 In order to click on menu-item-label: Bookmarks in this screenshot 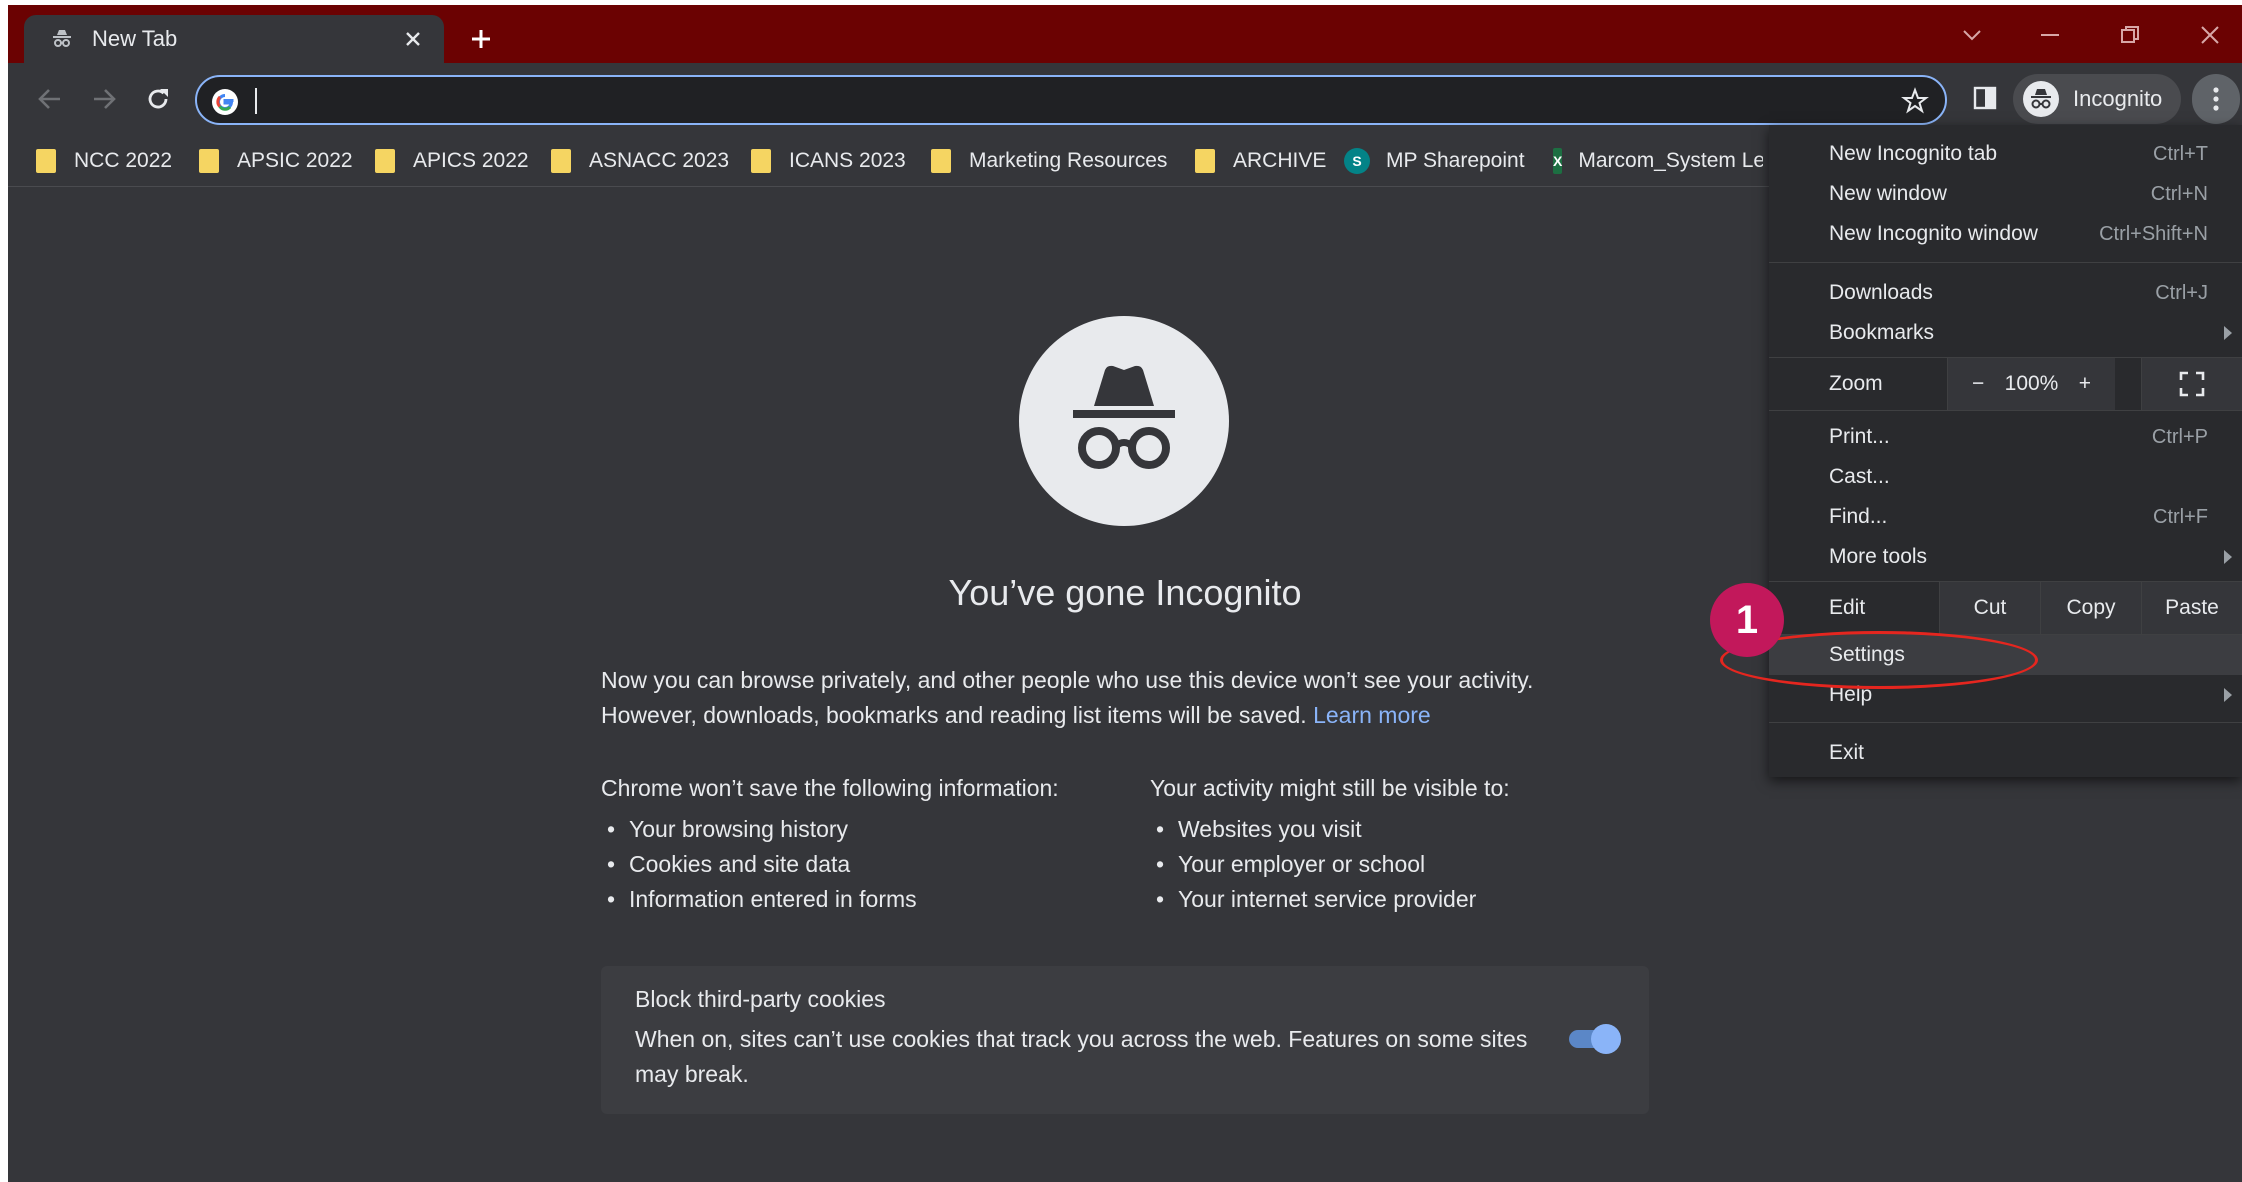, I will do `click(1882, 332)`.